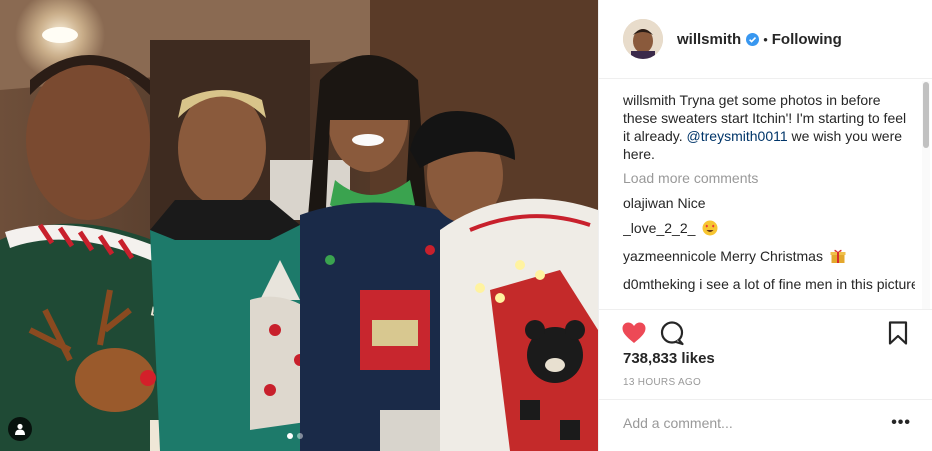  What do you see at coordinates (807, 39) in the screenshot?
I see `following-button: Following` at bounding box center [807, 39].